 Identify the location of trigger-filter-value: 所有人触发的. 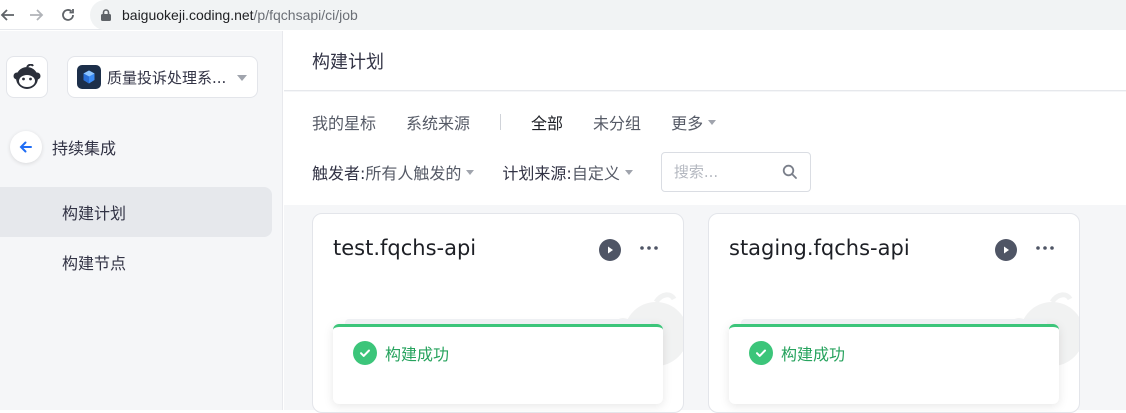
(413, 173).